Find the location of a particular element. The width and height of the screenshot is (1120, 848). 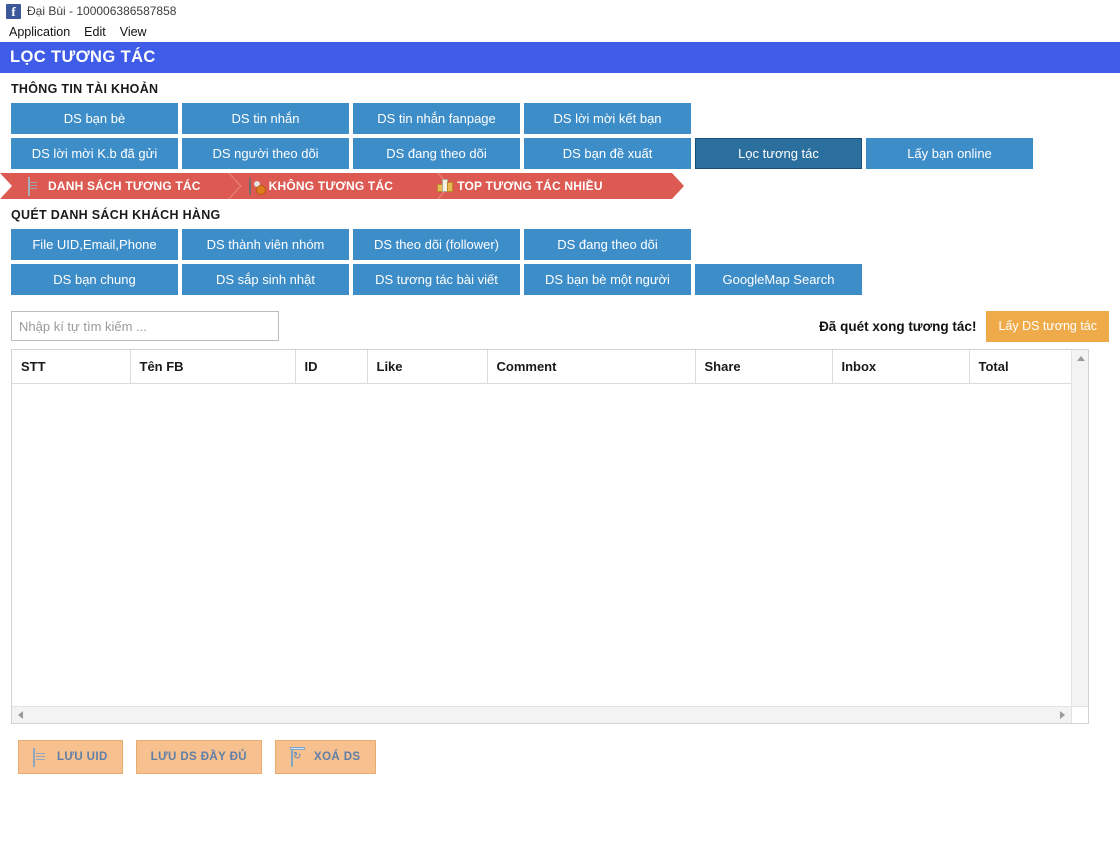

save-document-icon is located at coordinates (41, 757).